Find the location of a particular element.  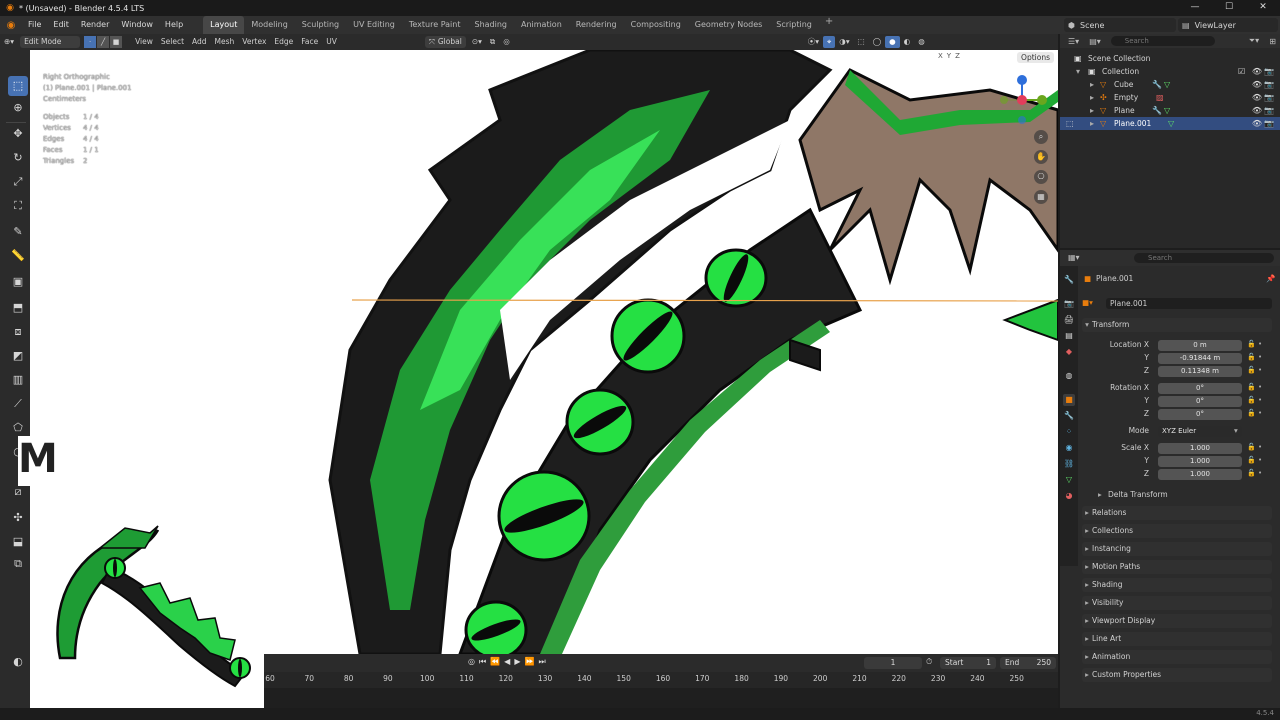

close-button: ✕ is located at coordinates (1263, 8).